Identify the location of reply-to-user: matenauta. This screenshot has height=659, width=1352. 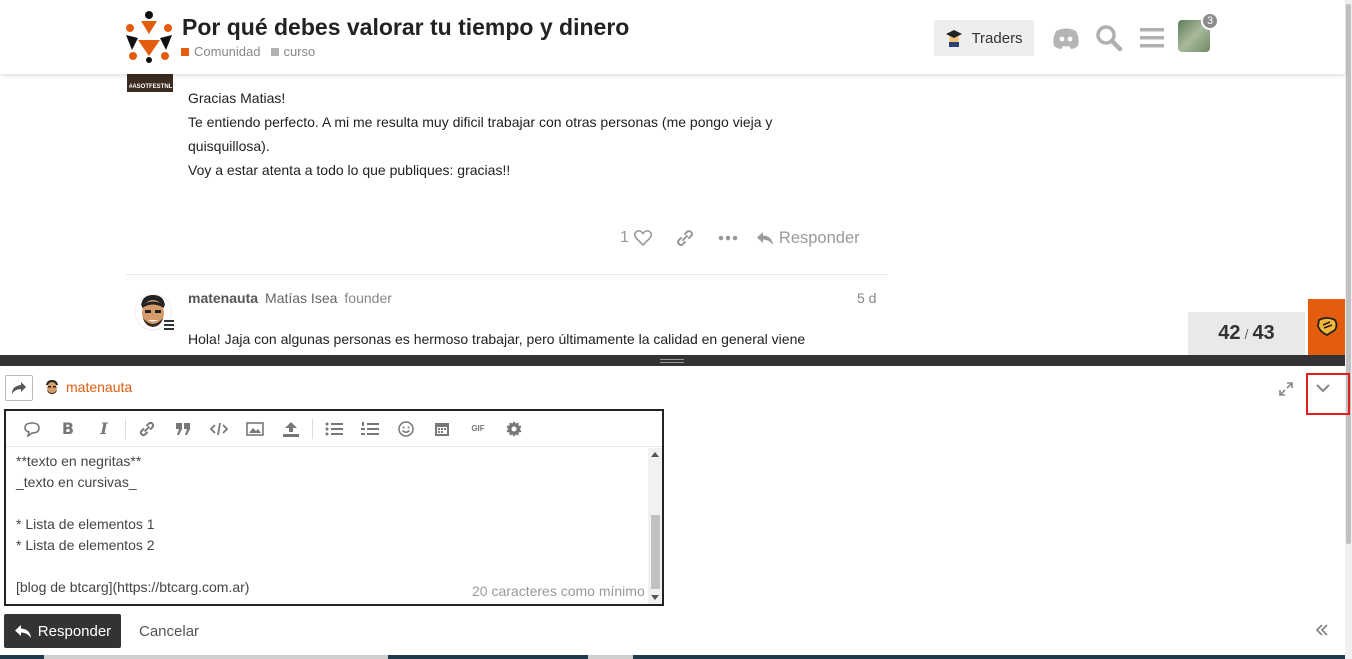
(88, 387).